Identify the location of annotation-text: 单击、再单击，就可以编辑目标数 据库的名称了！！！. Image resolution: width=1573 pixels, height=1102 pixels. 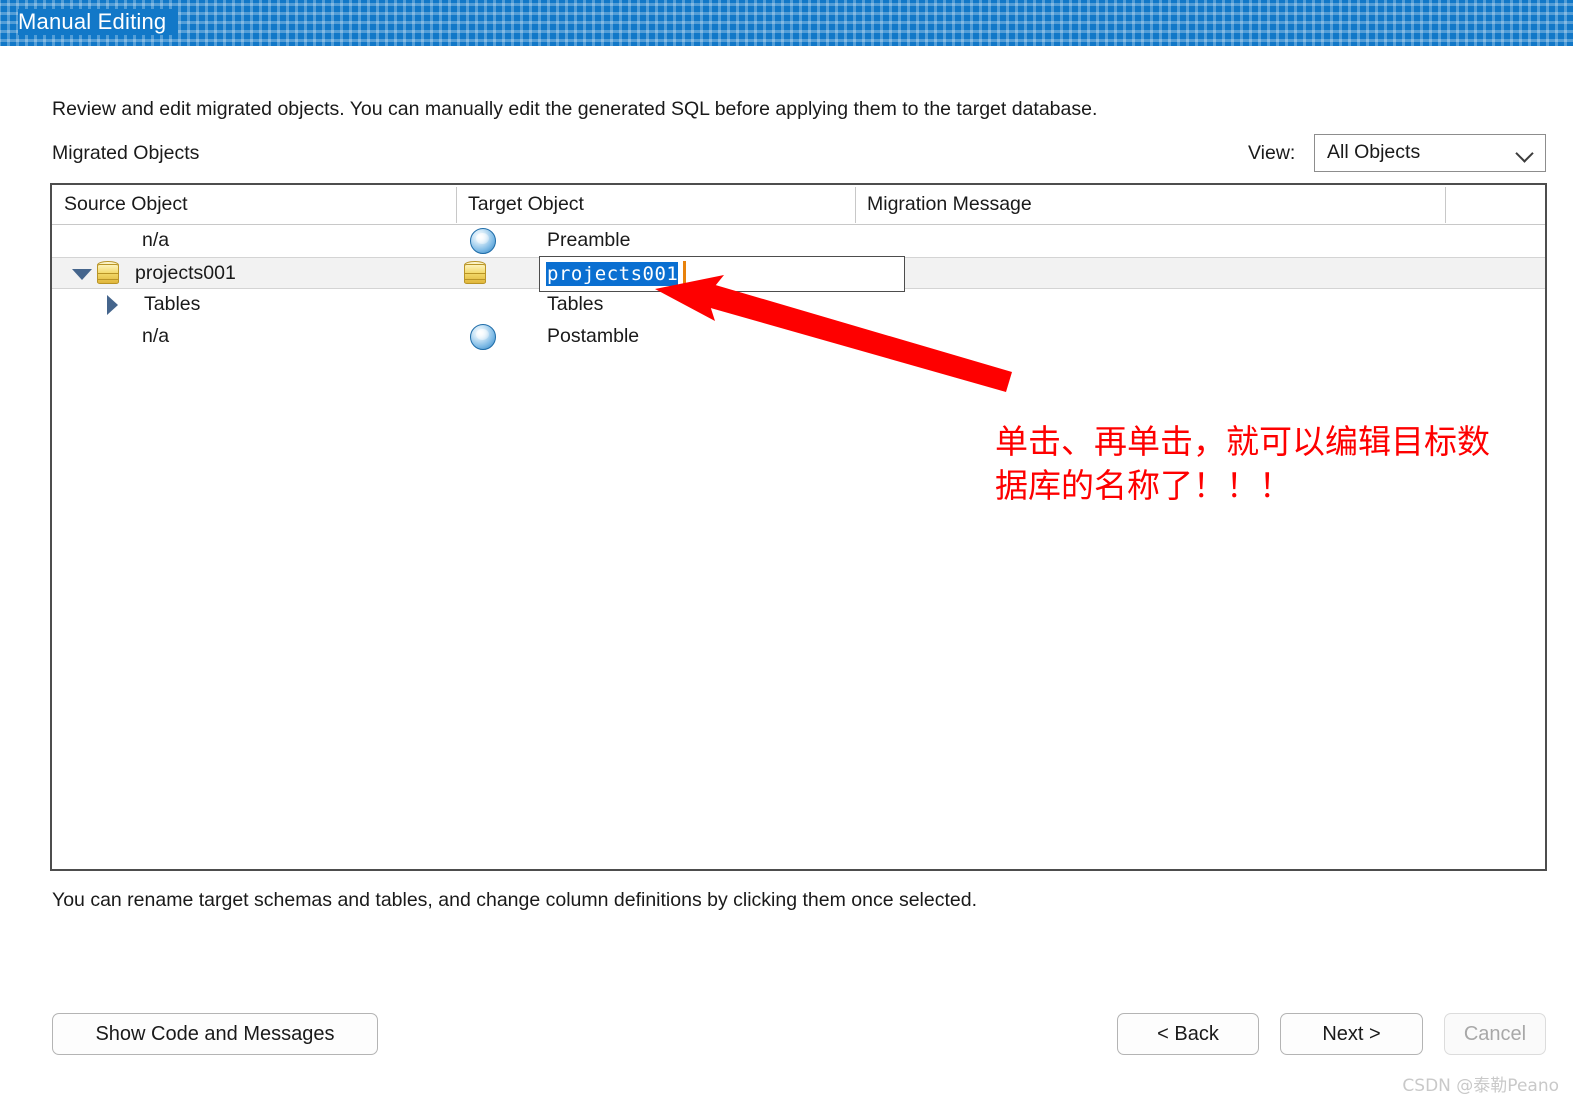
(1269, 464).